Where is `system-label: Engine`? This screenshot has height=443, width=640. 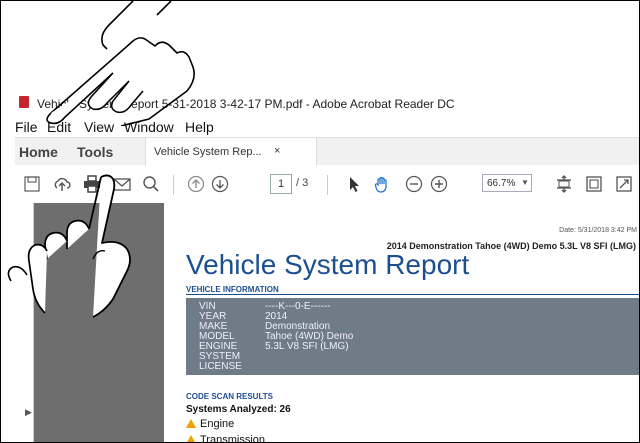
system-label: Engine is located at coordinates (217, 424).